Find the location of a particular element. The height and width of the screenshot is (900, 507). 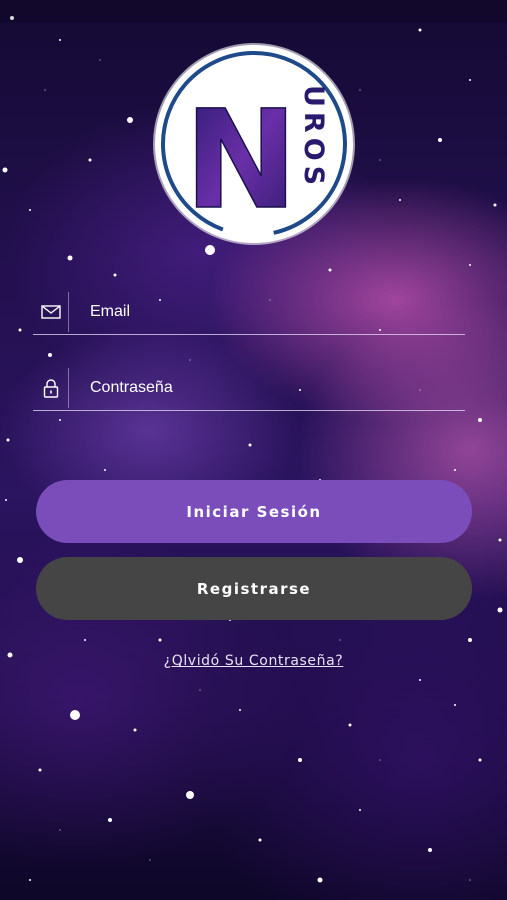

password-field is located at coordinates (249, 389).